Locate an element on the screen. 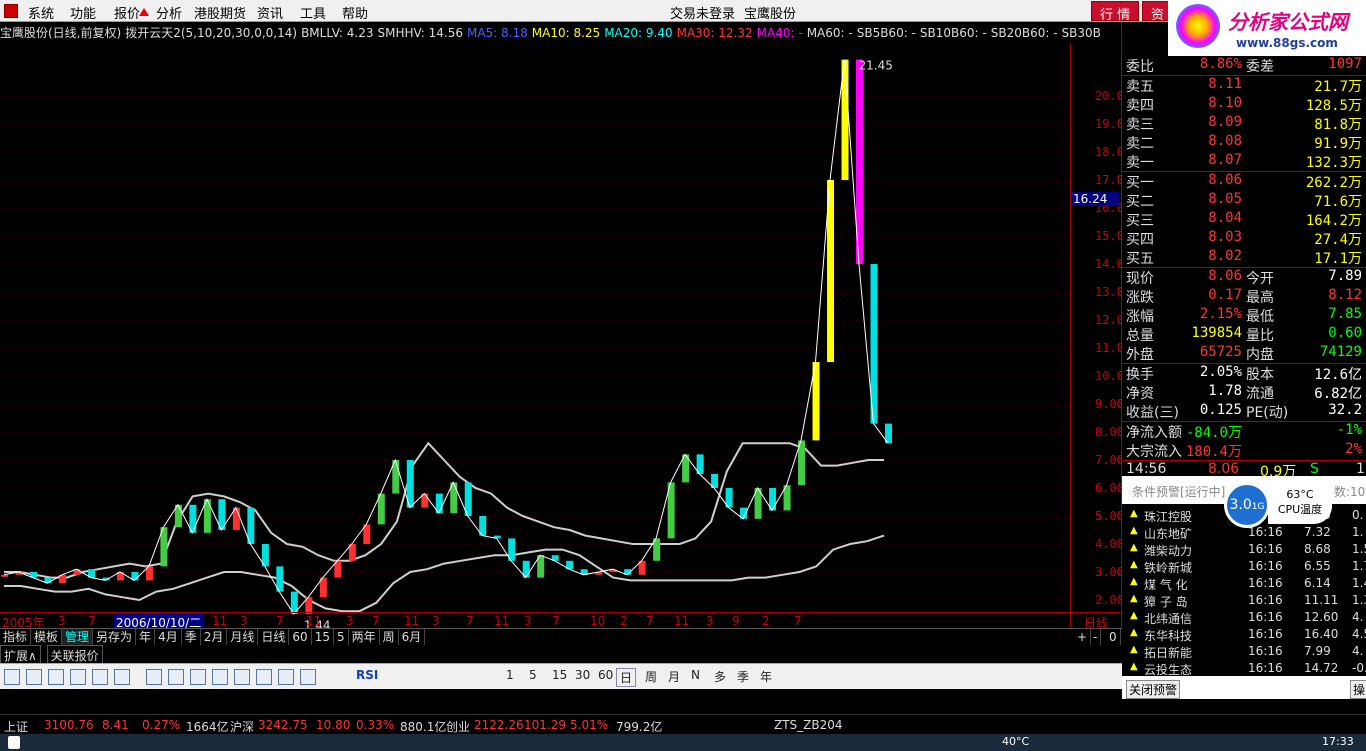  minute-period-button: 15 is located at coordinates (559, 675).